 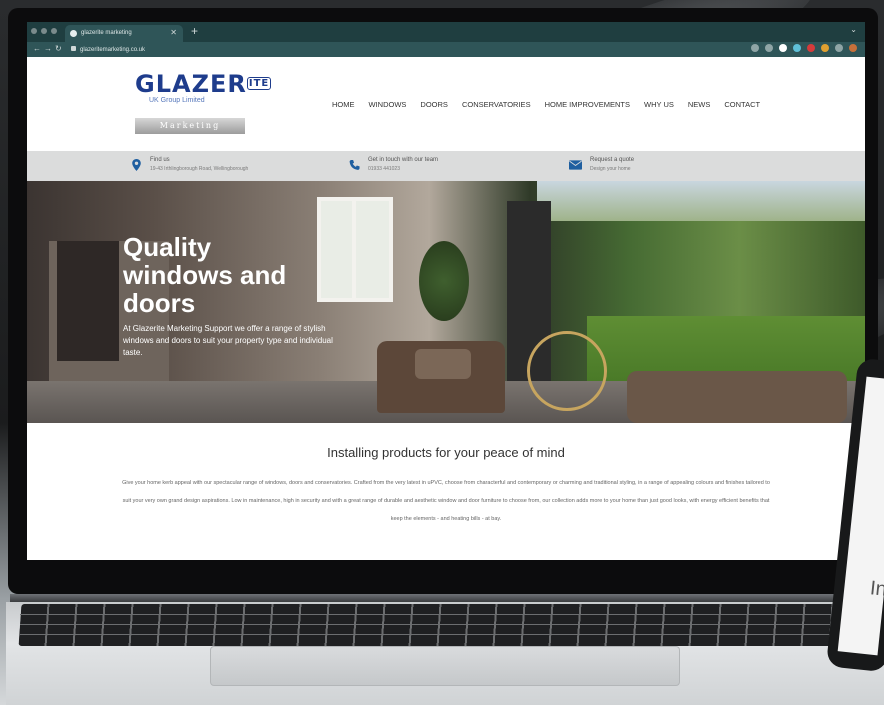 I want to click on forward-arrow-icon: →, so click(x=49, y=48).